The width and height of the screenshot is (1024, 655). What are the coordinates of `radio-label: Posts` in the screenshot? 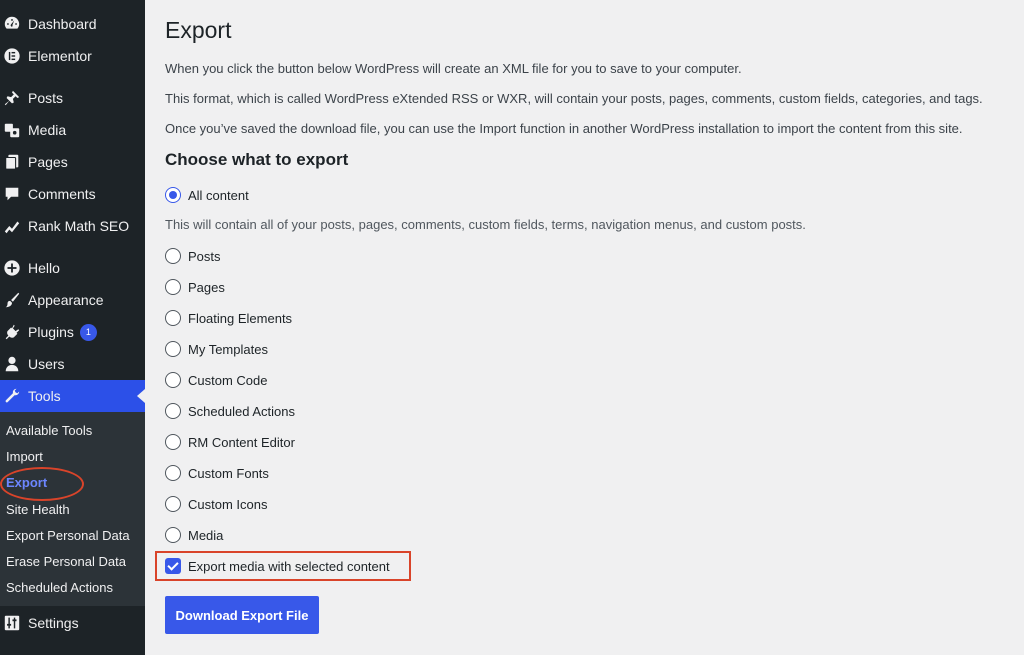 It's located at (204, 256).